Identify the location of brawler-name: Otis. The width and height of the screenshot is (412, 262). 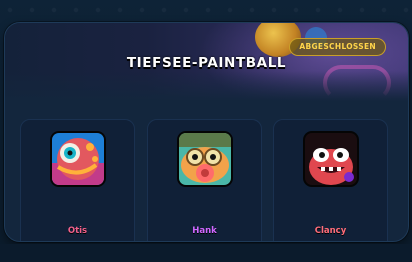
(77, 231).